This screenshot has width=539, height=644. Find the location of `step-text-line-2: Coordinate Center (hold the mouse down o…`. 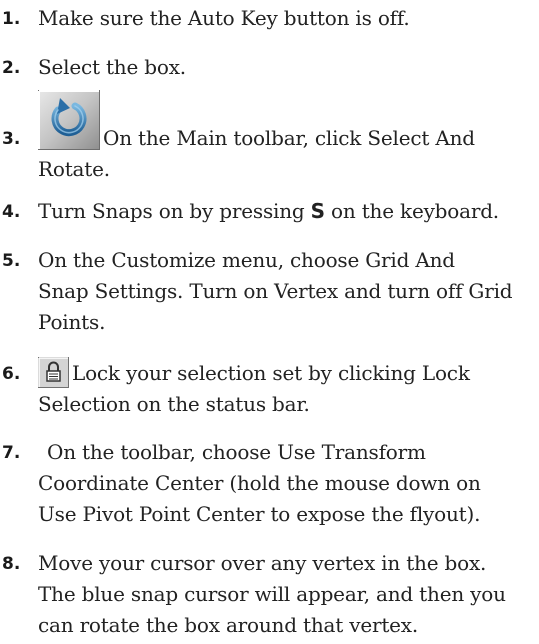

step-text-line-2: Coordinate Center (hold the mouse down o… is located at coordinates (259, 483).